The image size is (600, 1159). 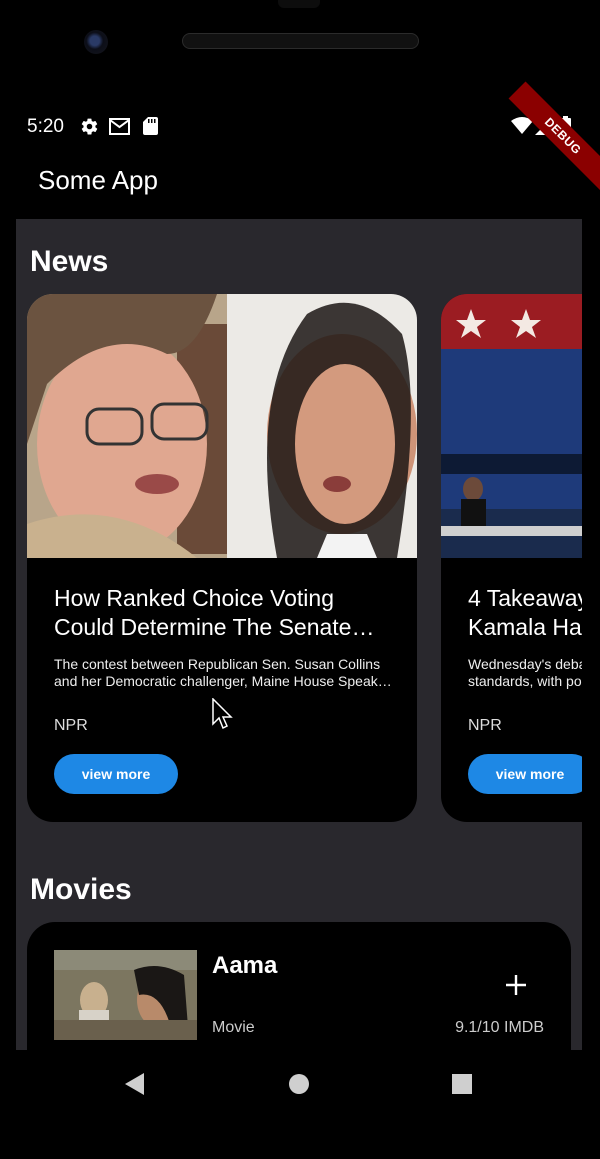 What do you see at coordinates (134, 1084) in the screenshot?
I see `back-icon` at bounding box center [134, 1084].